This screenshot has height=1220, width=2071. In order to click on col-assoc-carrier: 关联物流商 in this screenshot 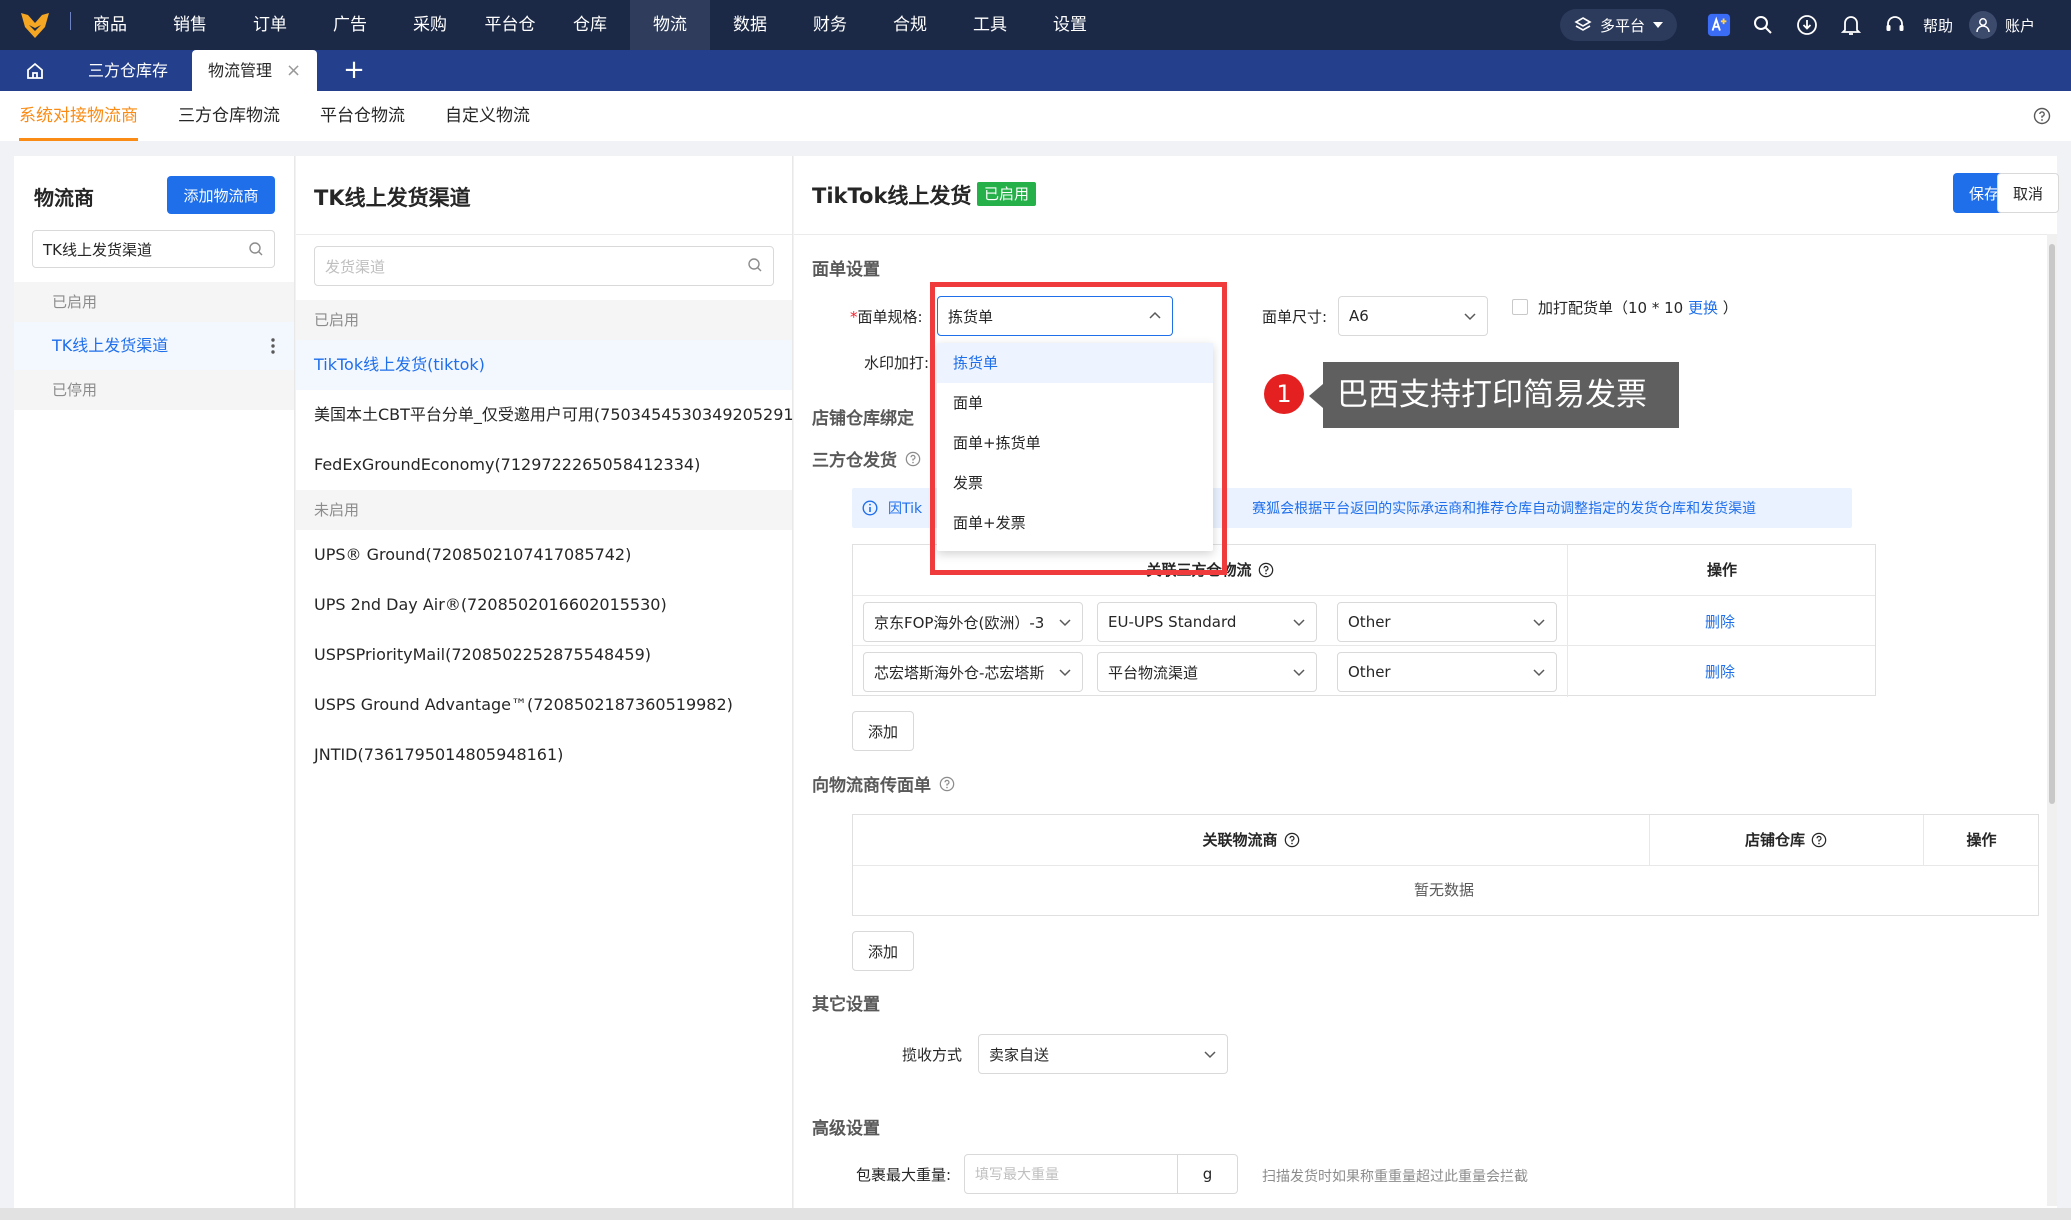, I will do `click(1251, 840)`.